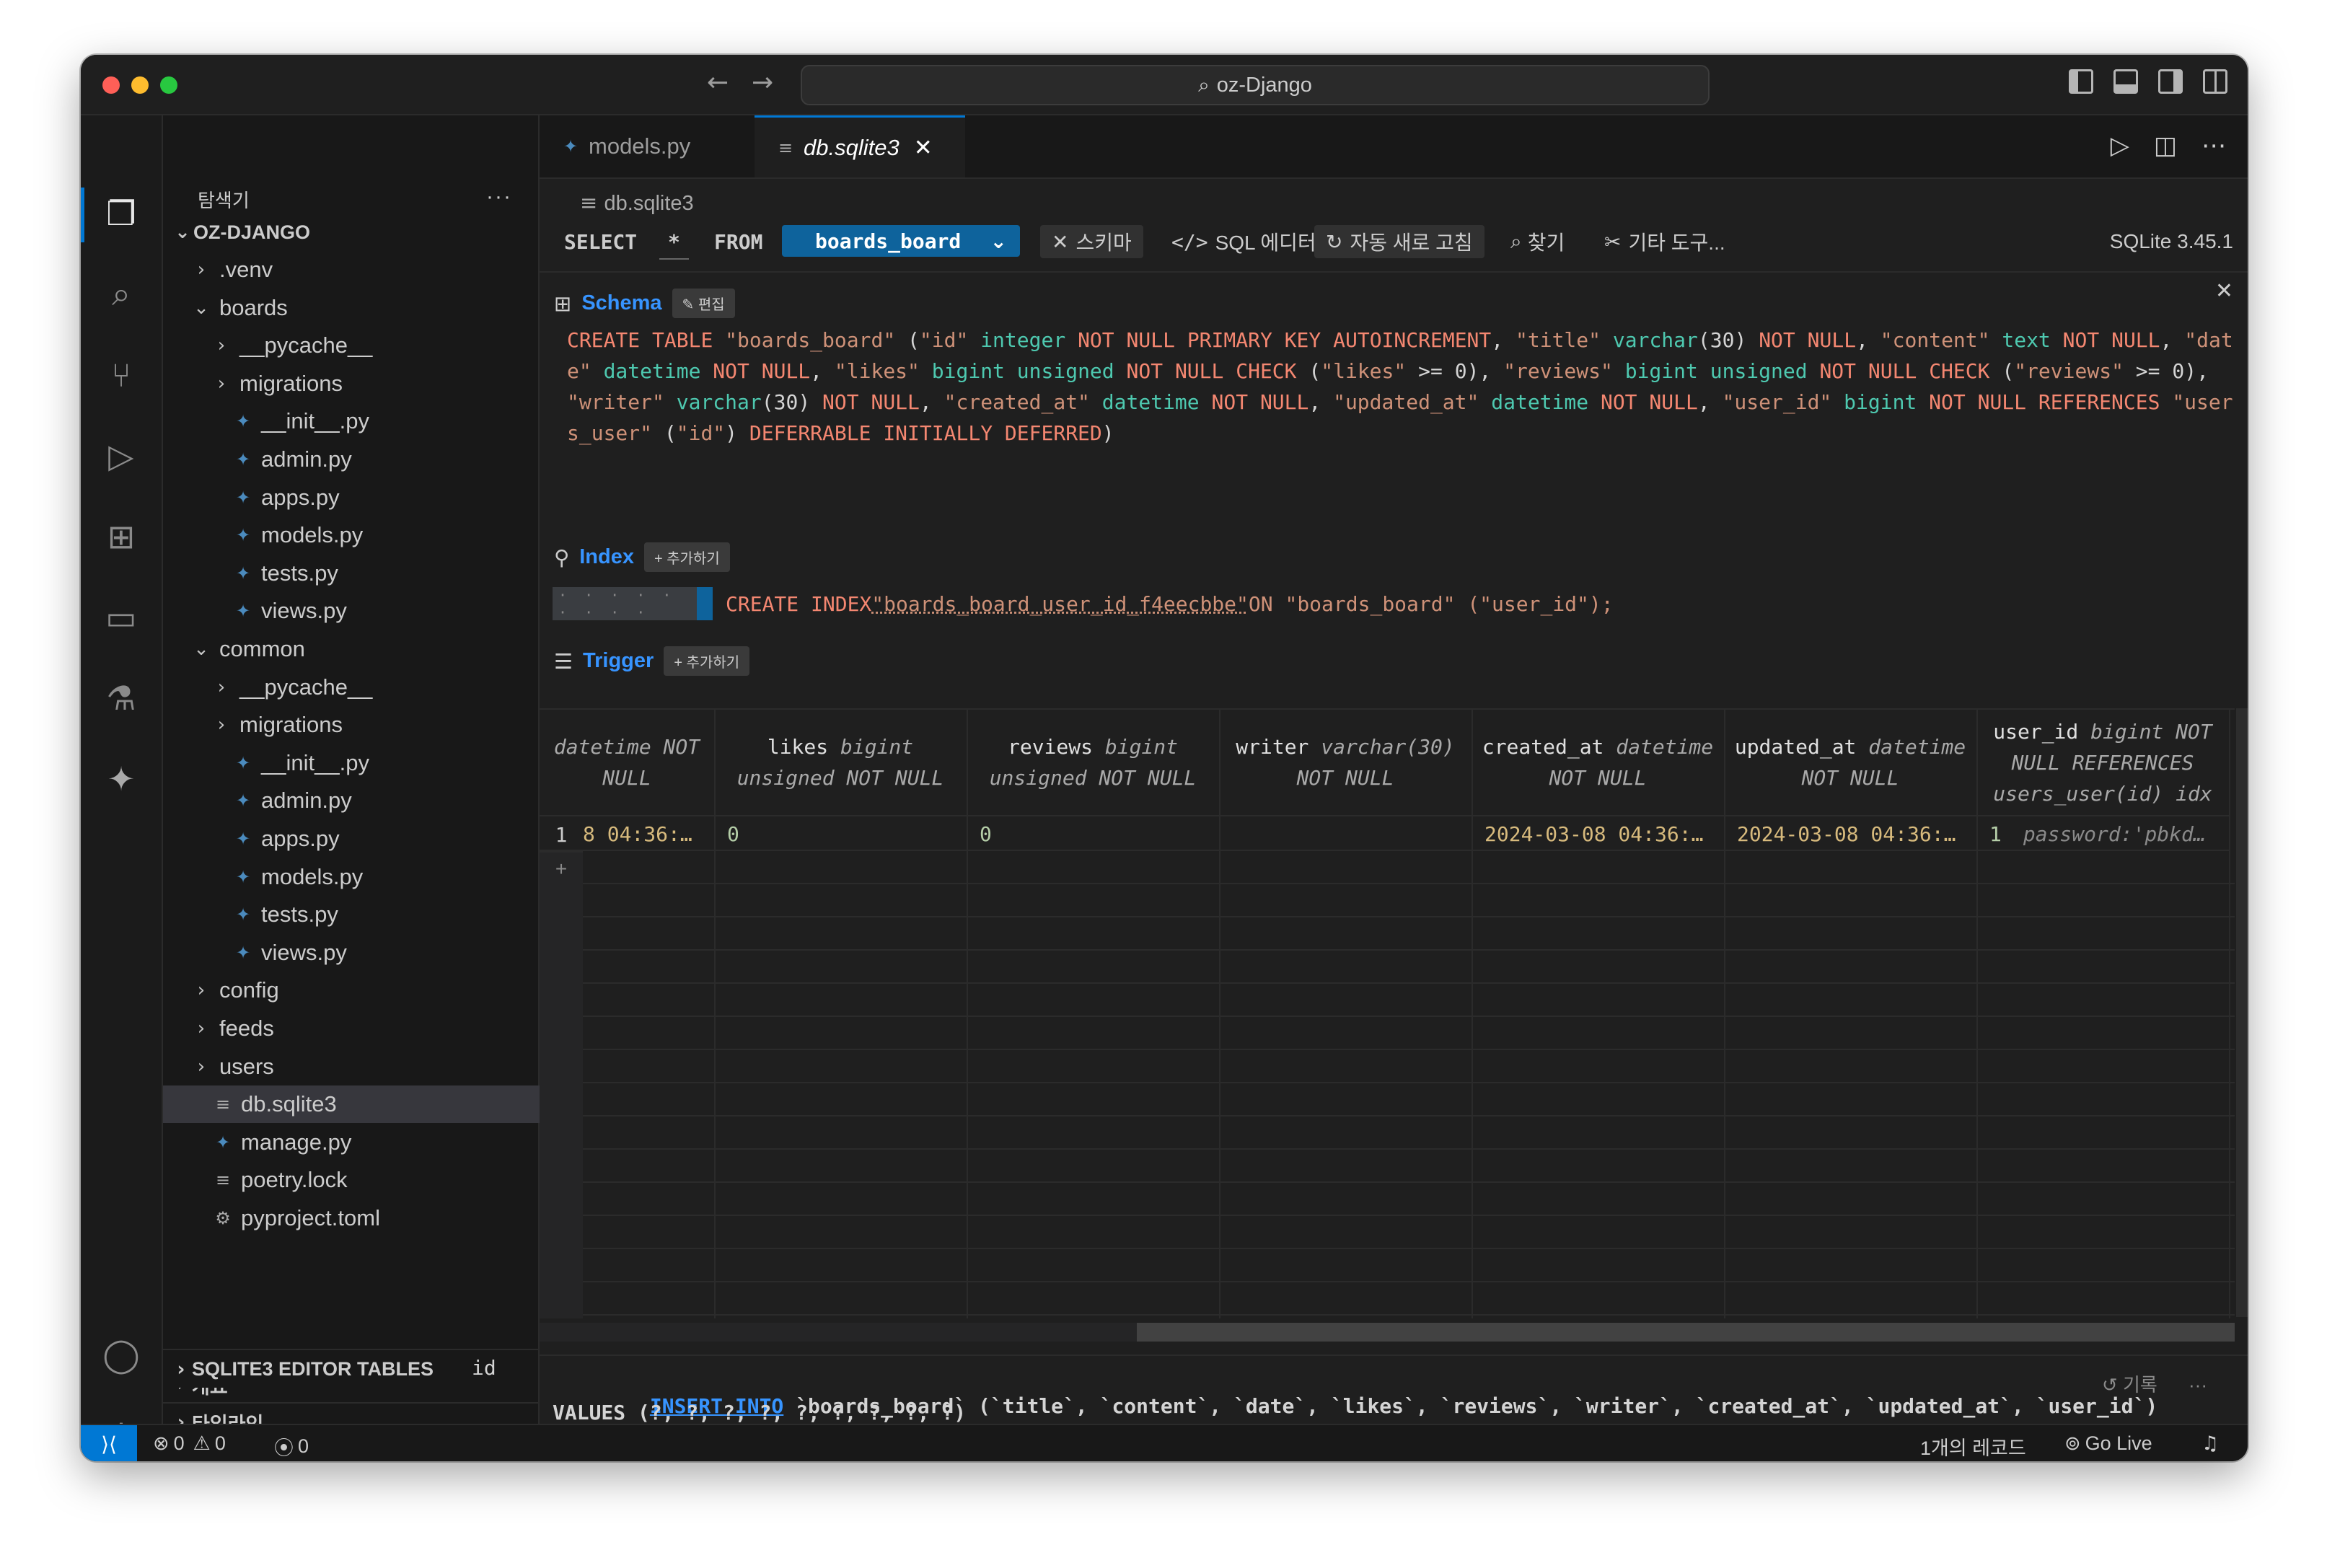 Image resolution: width=2327 pixels, height=1568 pixels. Describe the element at coordinates (2198, 1385) in the screenshot. I see `more-icon: ···` at that location.